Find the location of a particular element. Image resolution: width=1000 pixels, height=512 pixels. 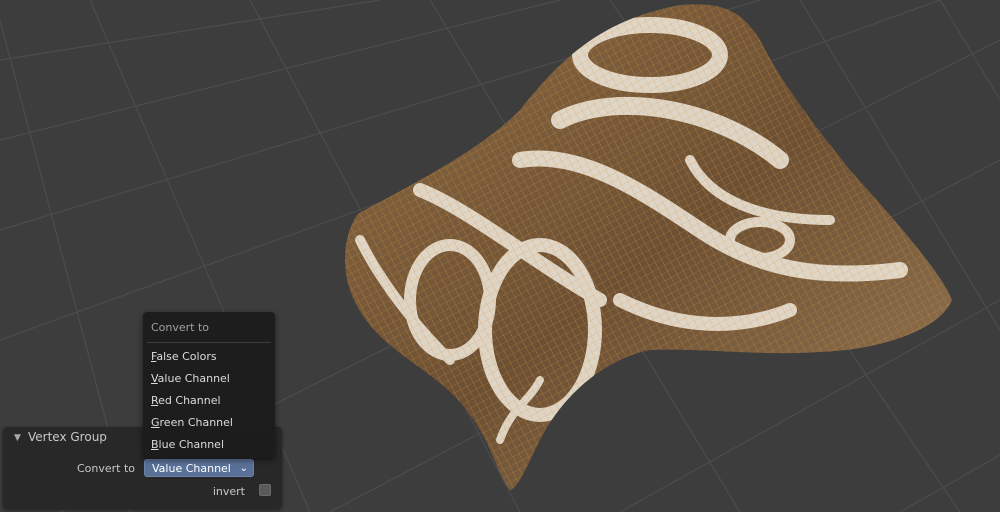

invert-checkbox is located at coordinates (265, 490).